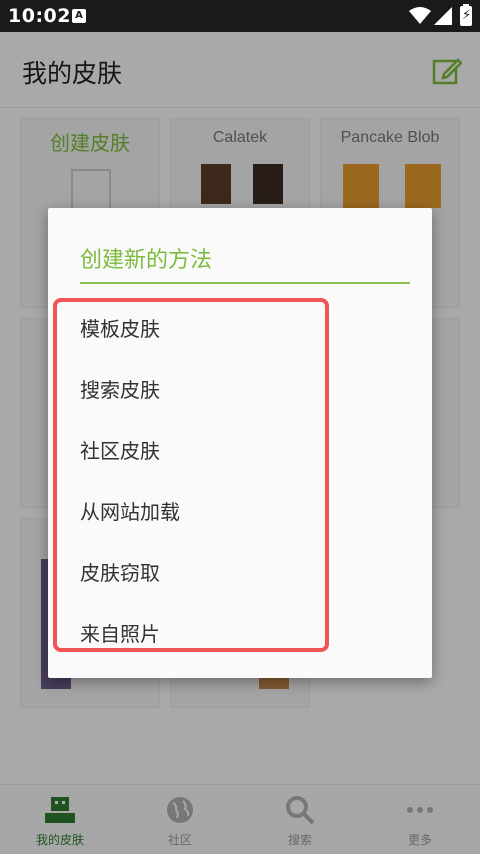 This screenshot has width=480, height=854. What do you see at coordinates (120, 390) in the screenshot?
I see `option-label: 搜索皮肤` at bounding box center [120, 390].